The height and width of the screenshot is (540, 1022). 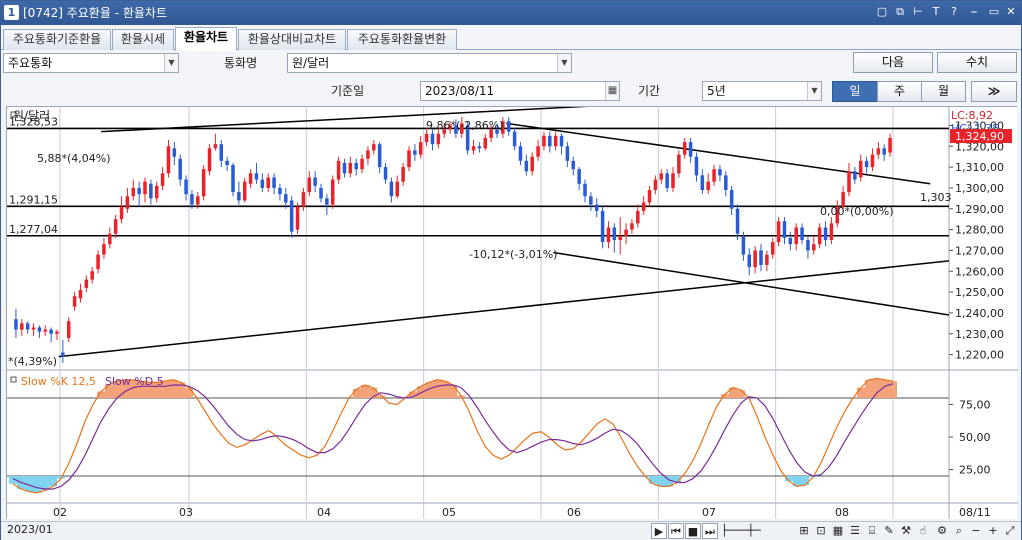 I want to click on pin-icon: ⊢, so click(x=918, y=12).